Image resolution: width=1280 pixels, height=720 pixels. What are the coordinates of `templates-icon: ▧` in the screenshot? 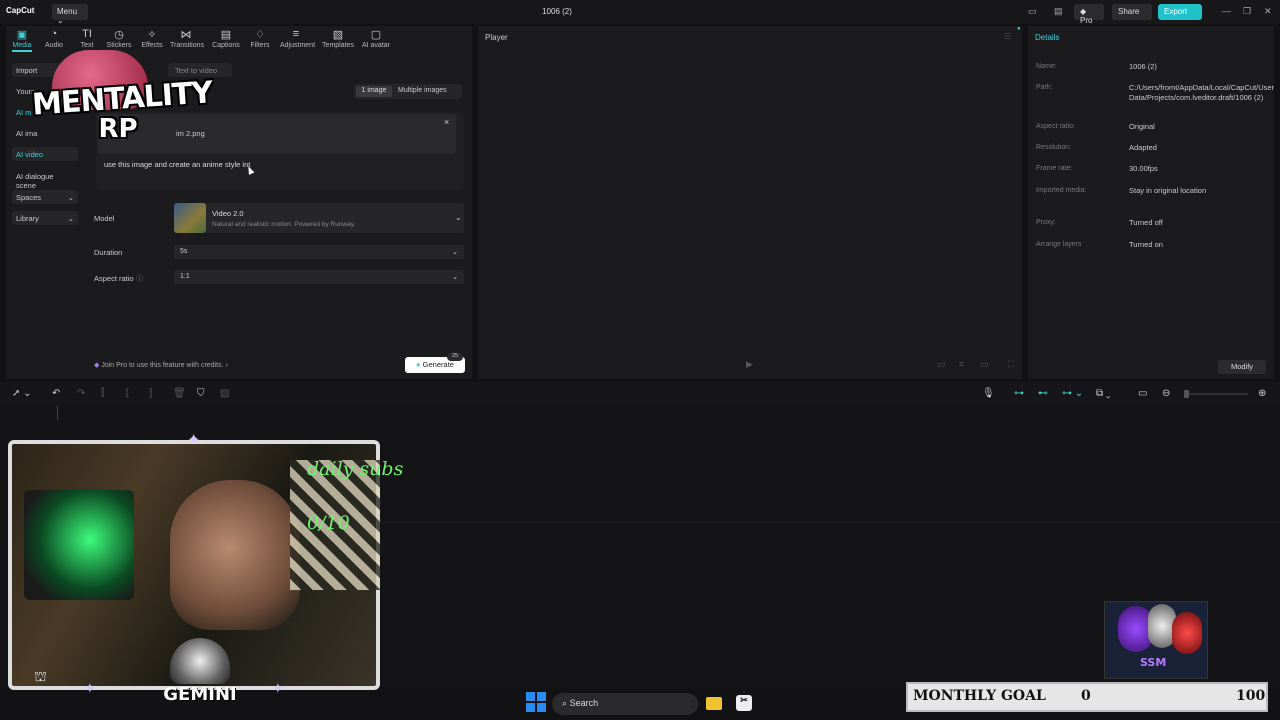 It's located at (338, 35).